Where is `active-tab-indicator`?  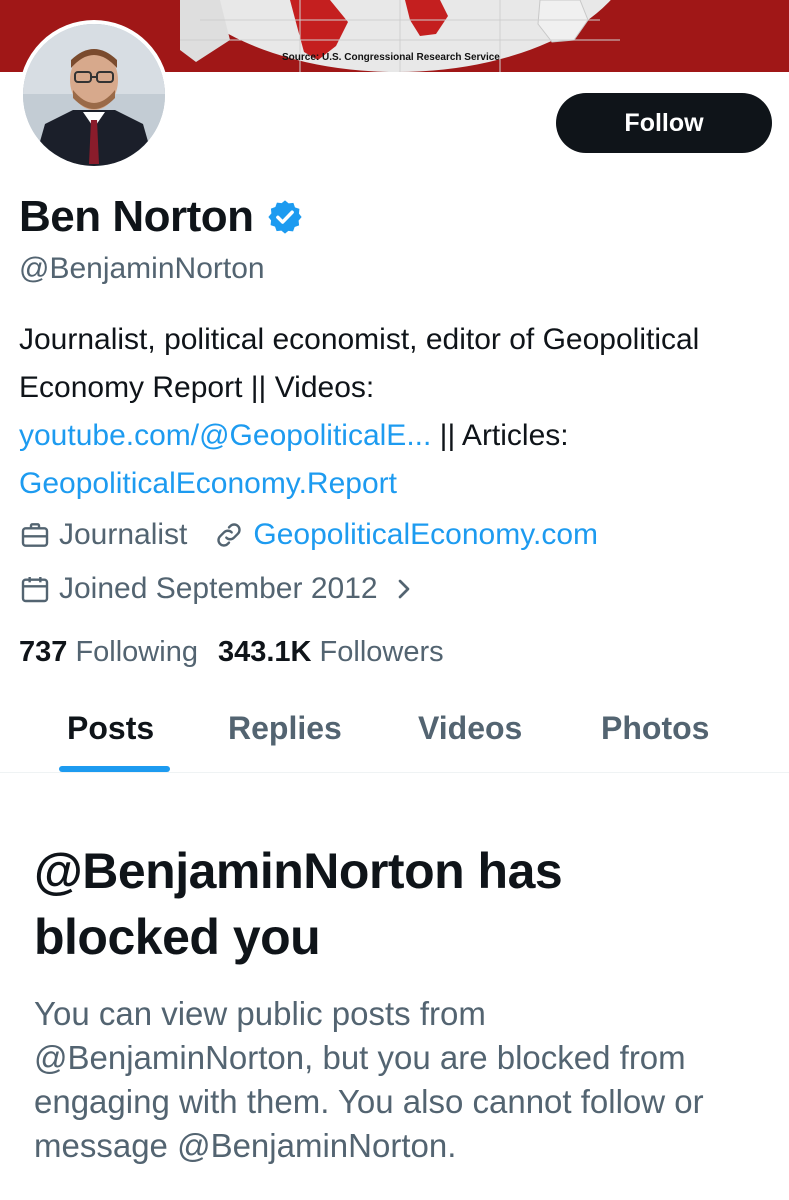
active-tab-indicator is located at coordinates (114, 769).